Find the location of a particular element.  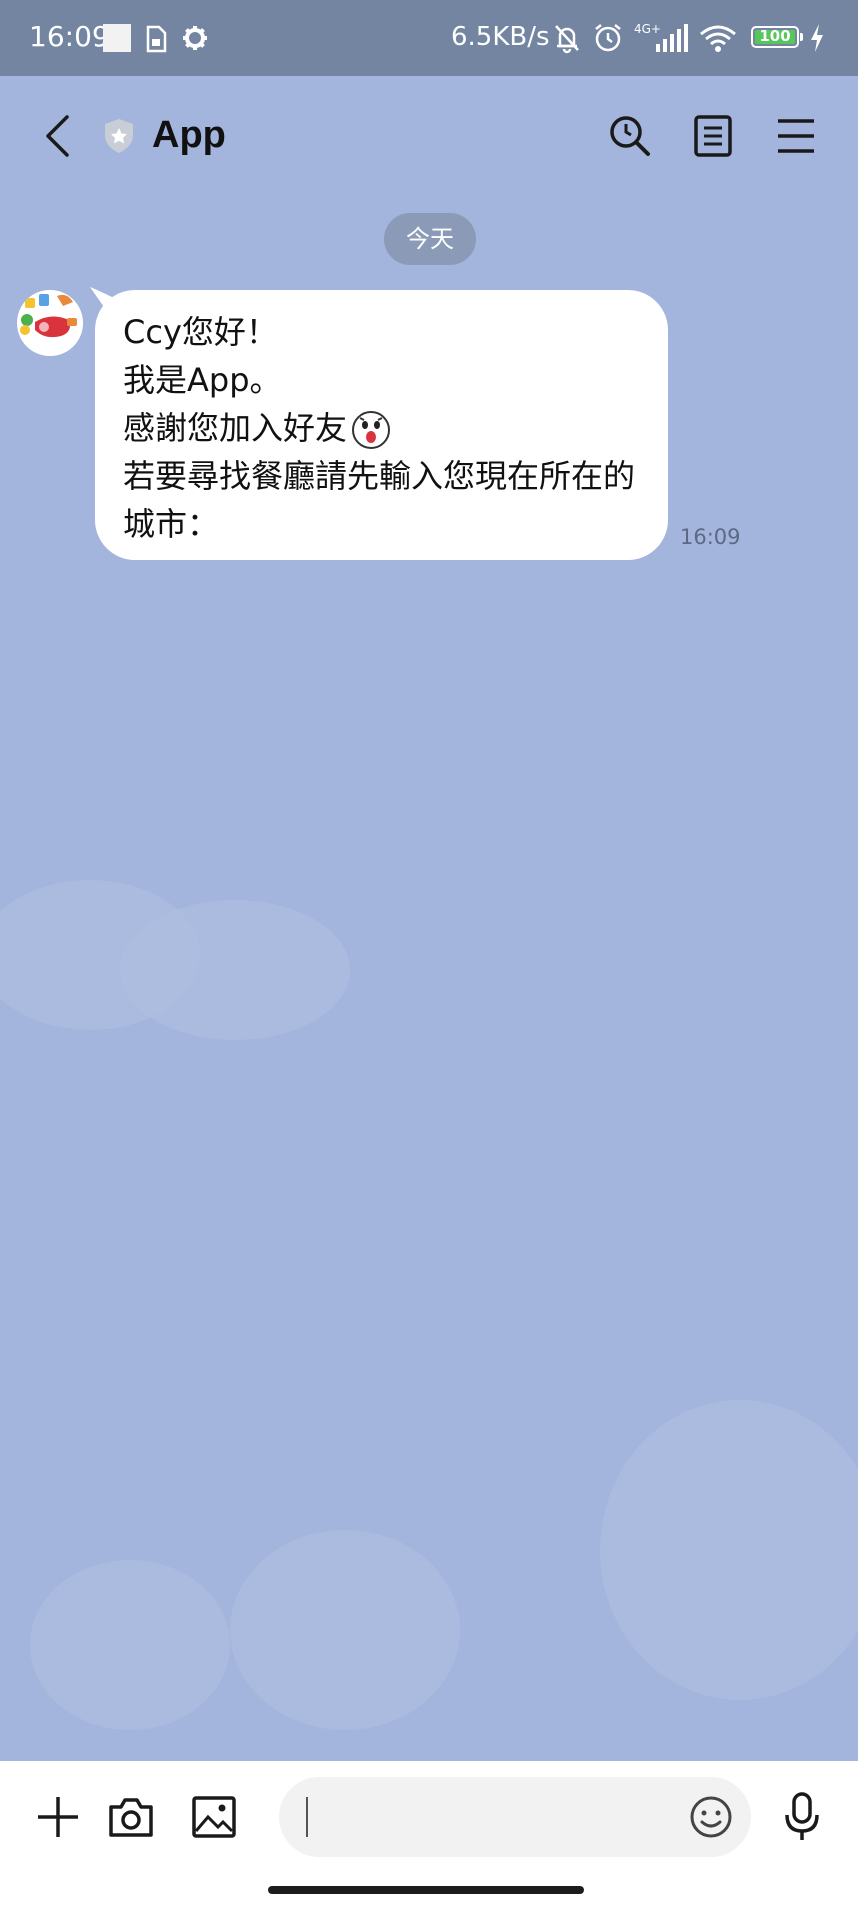

microphone-icon is located at coordinates (802, 1816).